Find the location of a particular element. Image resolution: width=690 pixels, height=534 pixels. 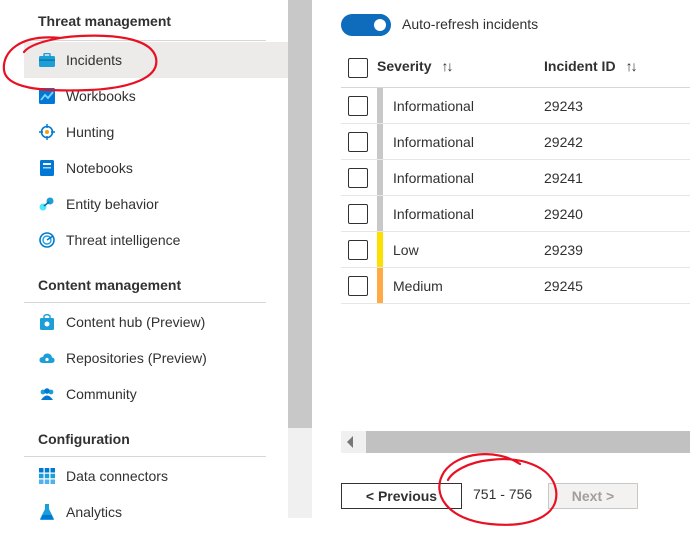

previous-page-button: < Previous is located at coordinates (401, 496).